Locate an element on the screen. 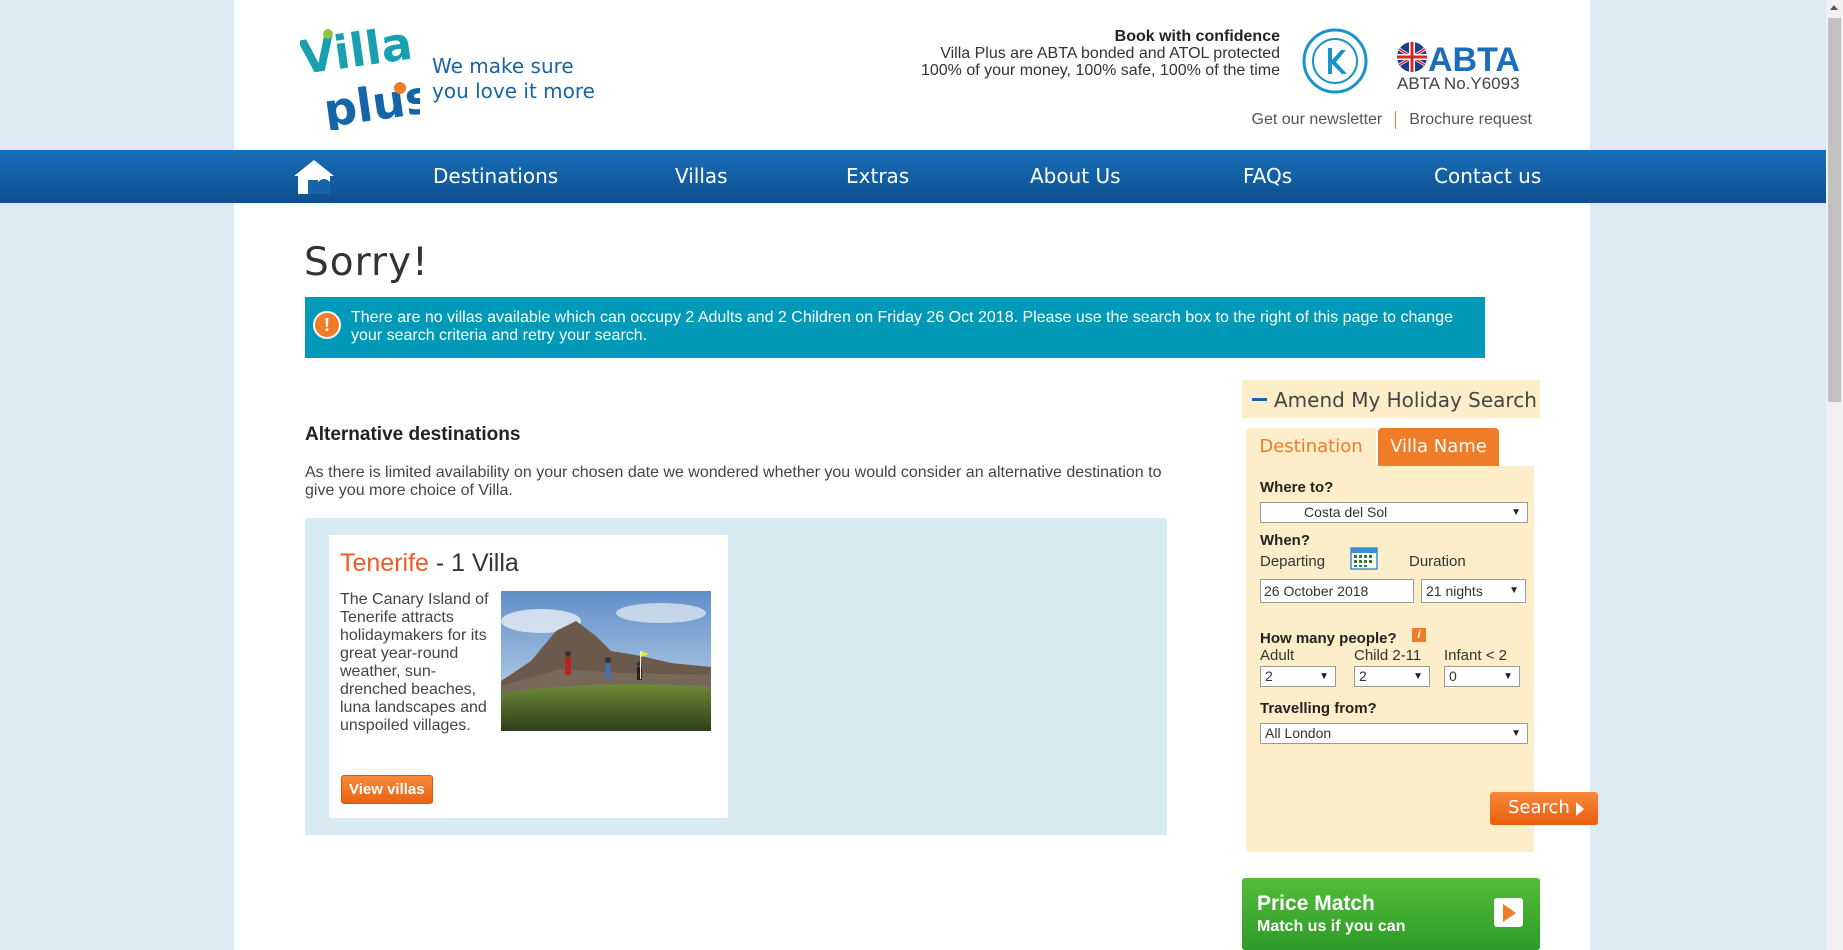 The height and width of the screenshot is (950, 1843). duration-label: Duration is located at coordinates (1437, 561).